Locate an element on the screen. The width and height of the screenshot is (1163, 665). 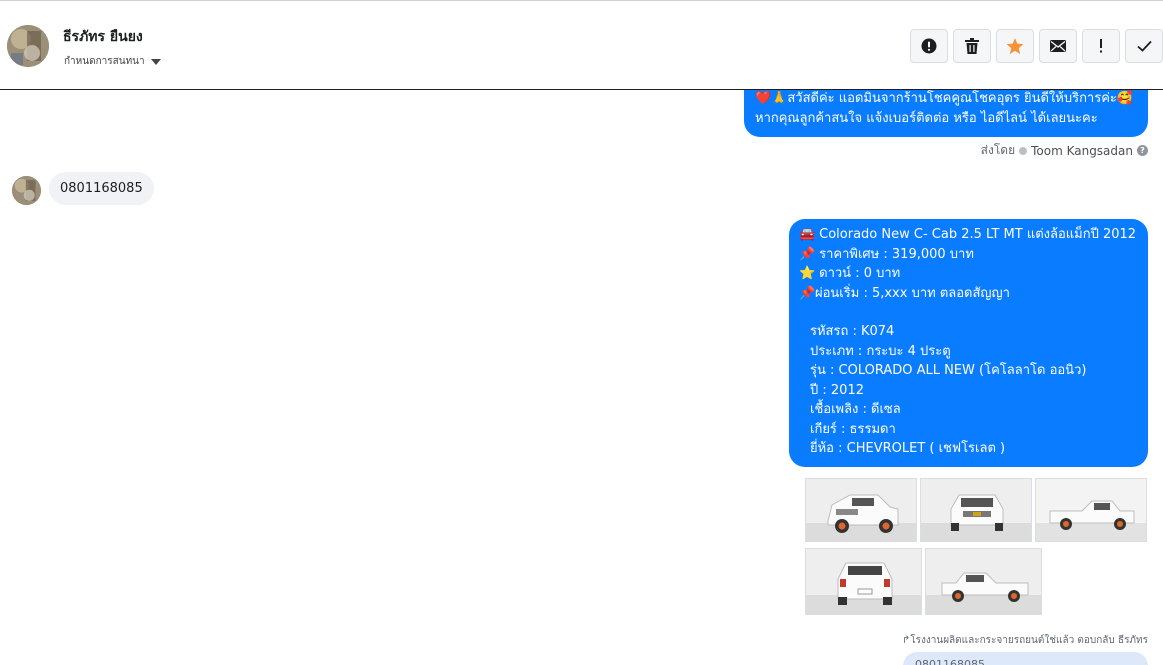
conversation-settings-dropdown: กำหนดการสนทนา is located at coordinates (112, 61).